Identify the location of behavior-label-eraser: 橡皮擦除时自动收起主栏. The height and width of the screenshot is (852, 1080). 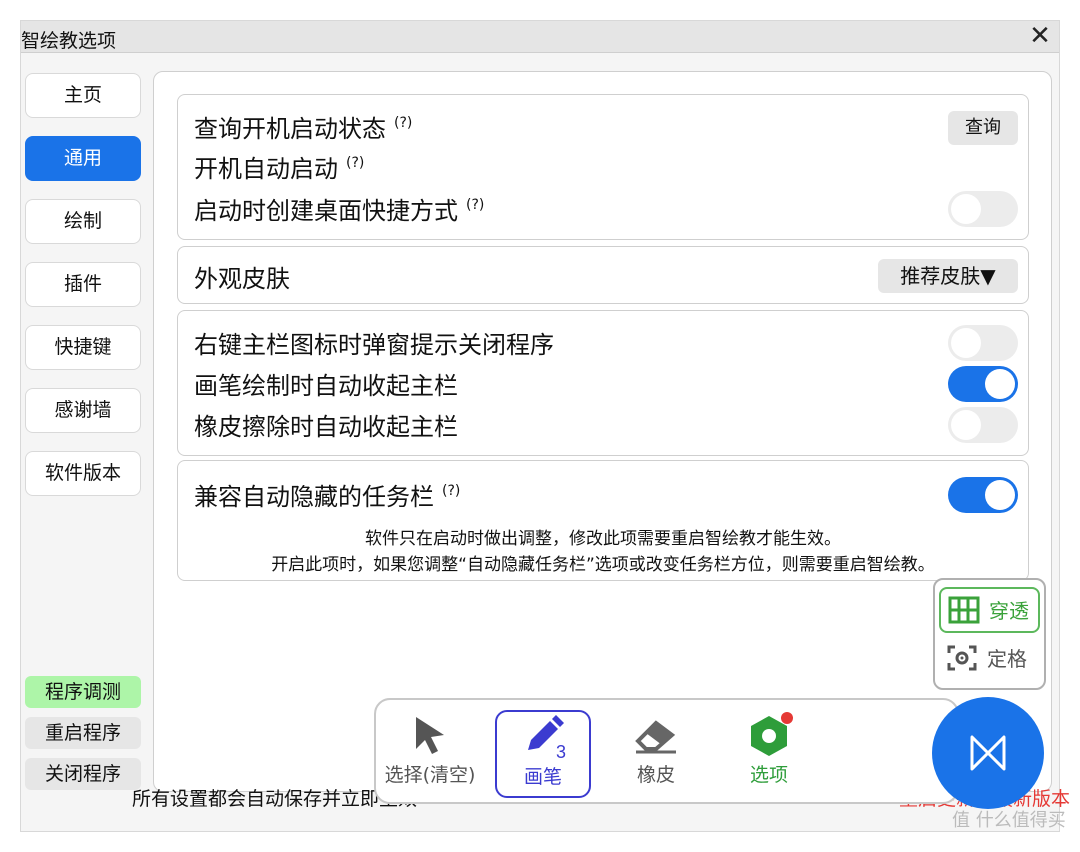
(326, 427).